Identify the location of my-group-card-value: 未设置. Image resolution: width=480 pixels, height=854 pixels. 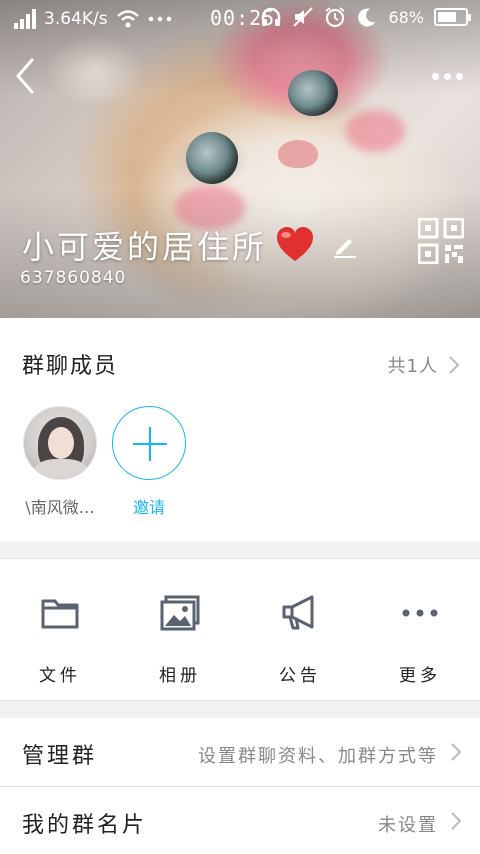
(408, 825).